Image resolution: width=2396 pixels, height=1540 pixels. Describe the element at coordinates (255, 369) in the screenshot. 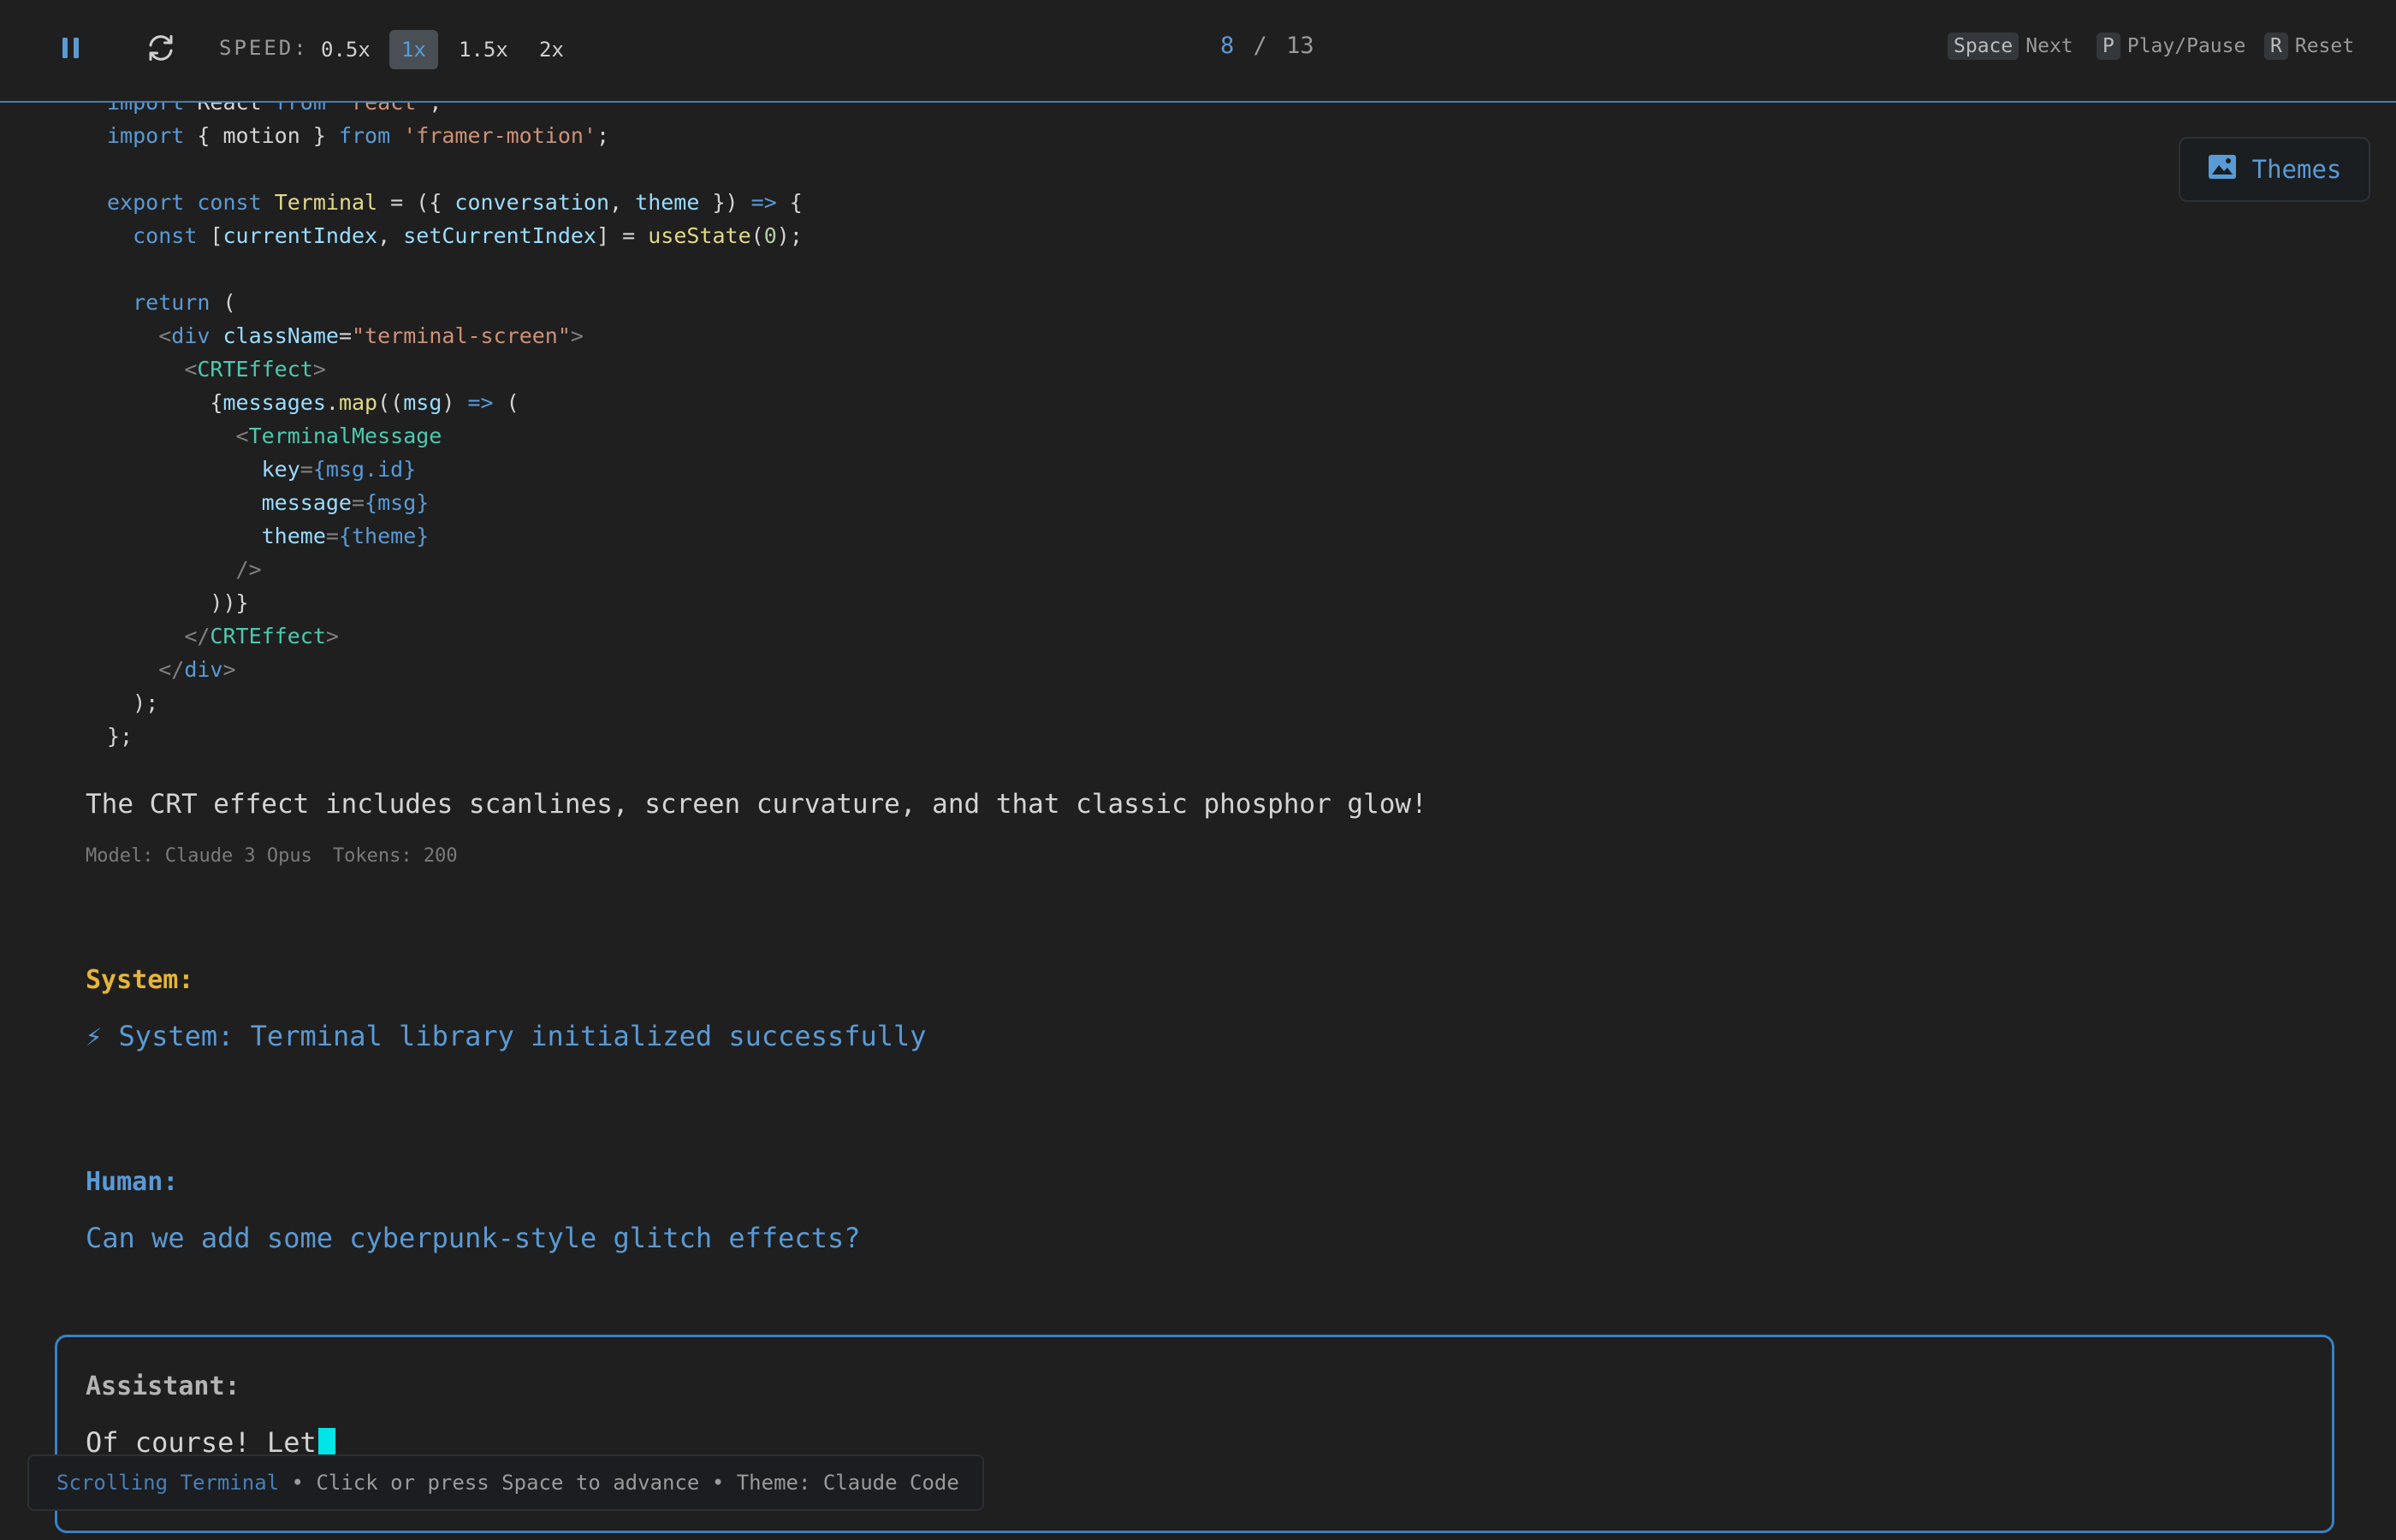

I see `code-line: <CRTEffect>` at that location.